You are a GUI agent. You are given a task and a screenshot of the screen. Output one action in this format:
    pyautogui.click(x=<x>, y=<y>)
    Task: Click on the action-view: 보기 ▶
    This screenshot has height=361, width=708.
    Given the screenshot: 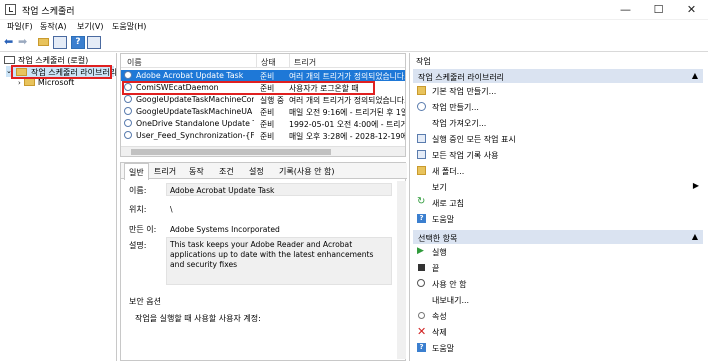 What is the action you would take?
    pyautogui.click(x=558, y=187)
    